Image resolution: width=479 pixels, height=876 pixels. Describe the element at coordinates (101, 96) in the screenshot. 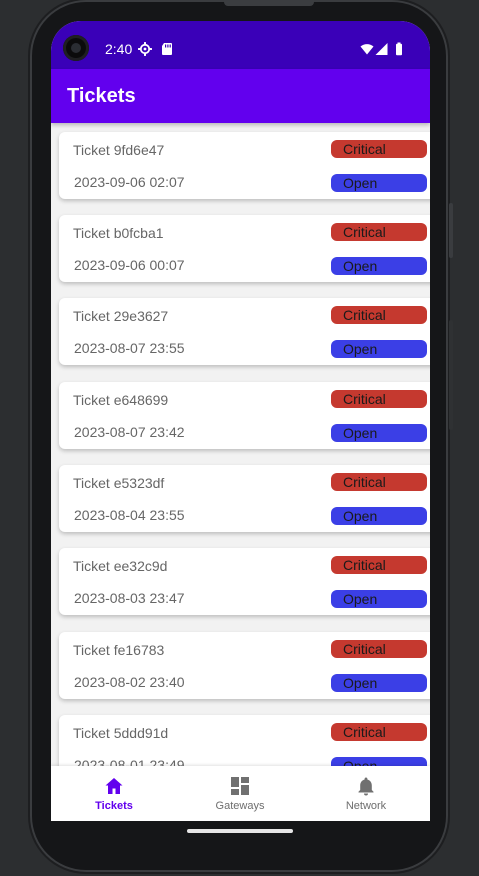

I see `page-title: Tickets` at that location.